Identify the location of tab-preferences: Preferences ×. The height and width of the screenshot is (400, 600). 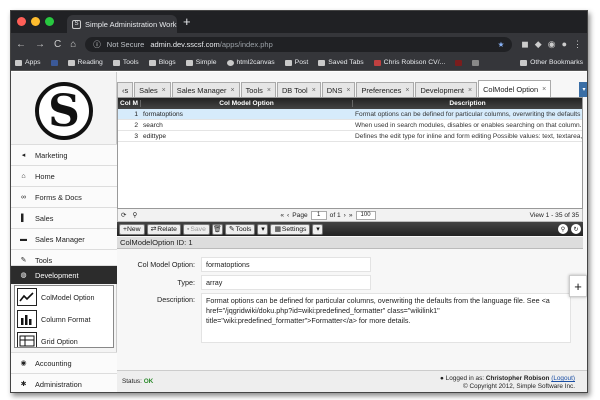
(385, 89).